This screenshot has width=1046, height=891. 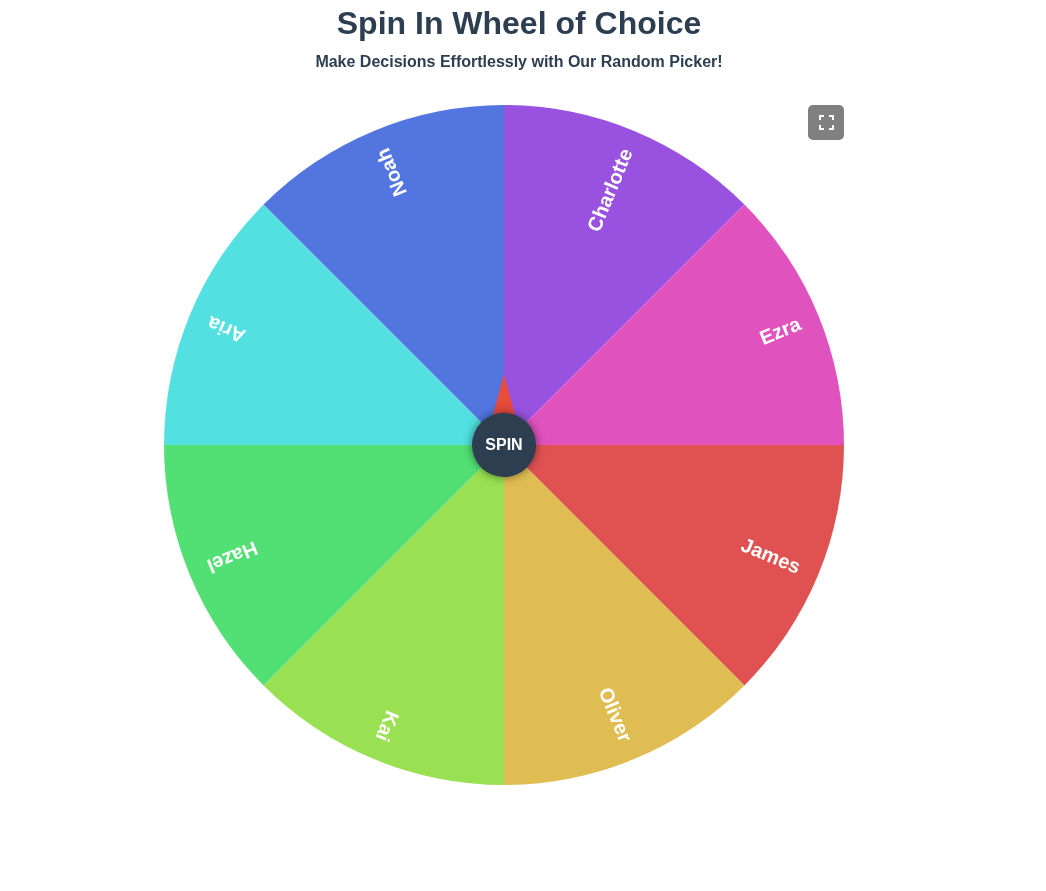 I want to click on page-title: Spin In Wheel of Choice, so click(x=519, y=23).